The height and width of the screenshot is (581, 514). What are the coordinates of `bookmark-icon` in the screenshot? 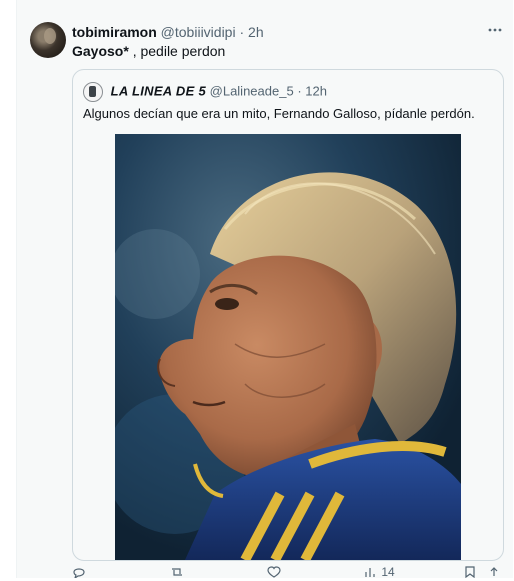 It's located at (470, 573).